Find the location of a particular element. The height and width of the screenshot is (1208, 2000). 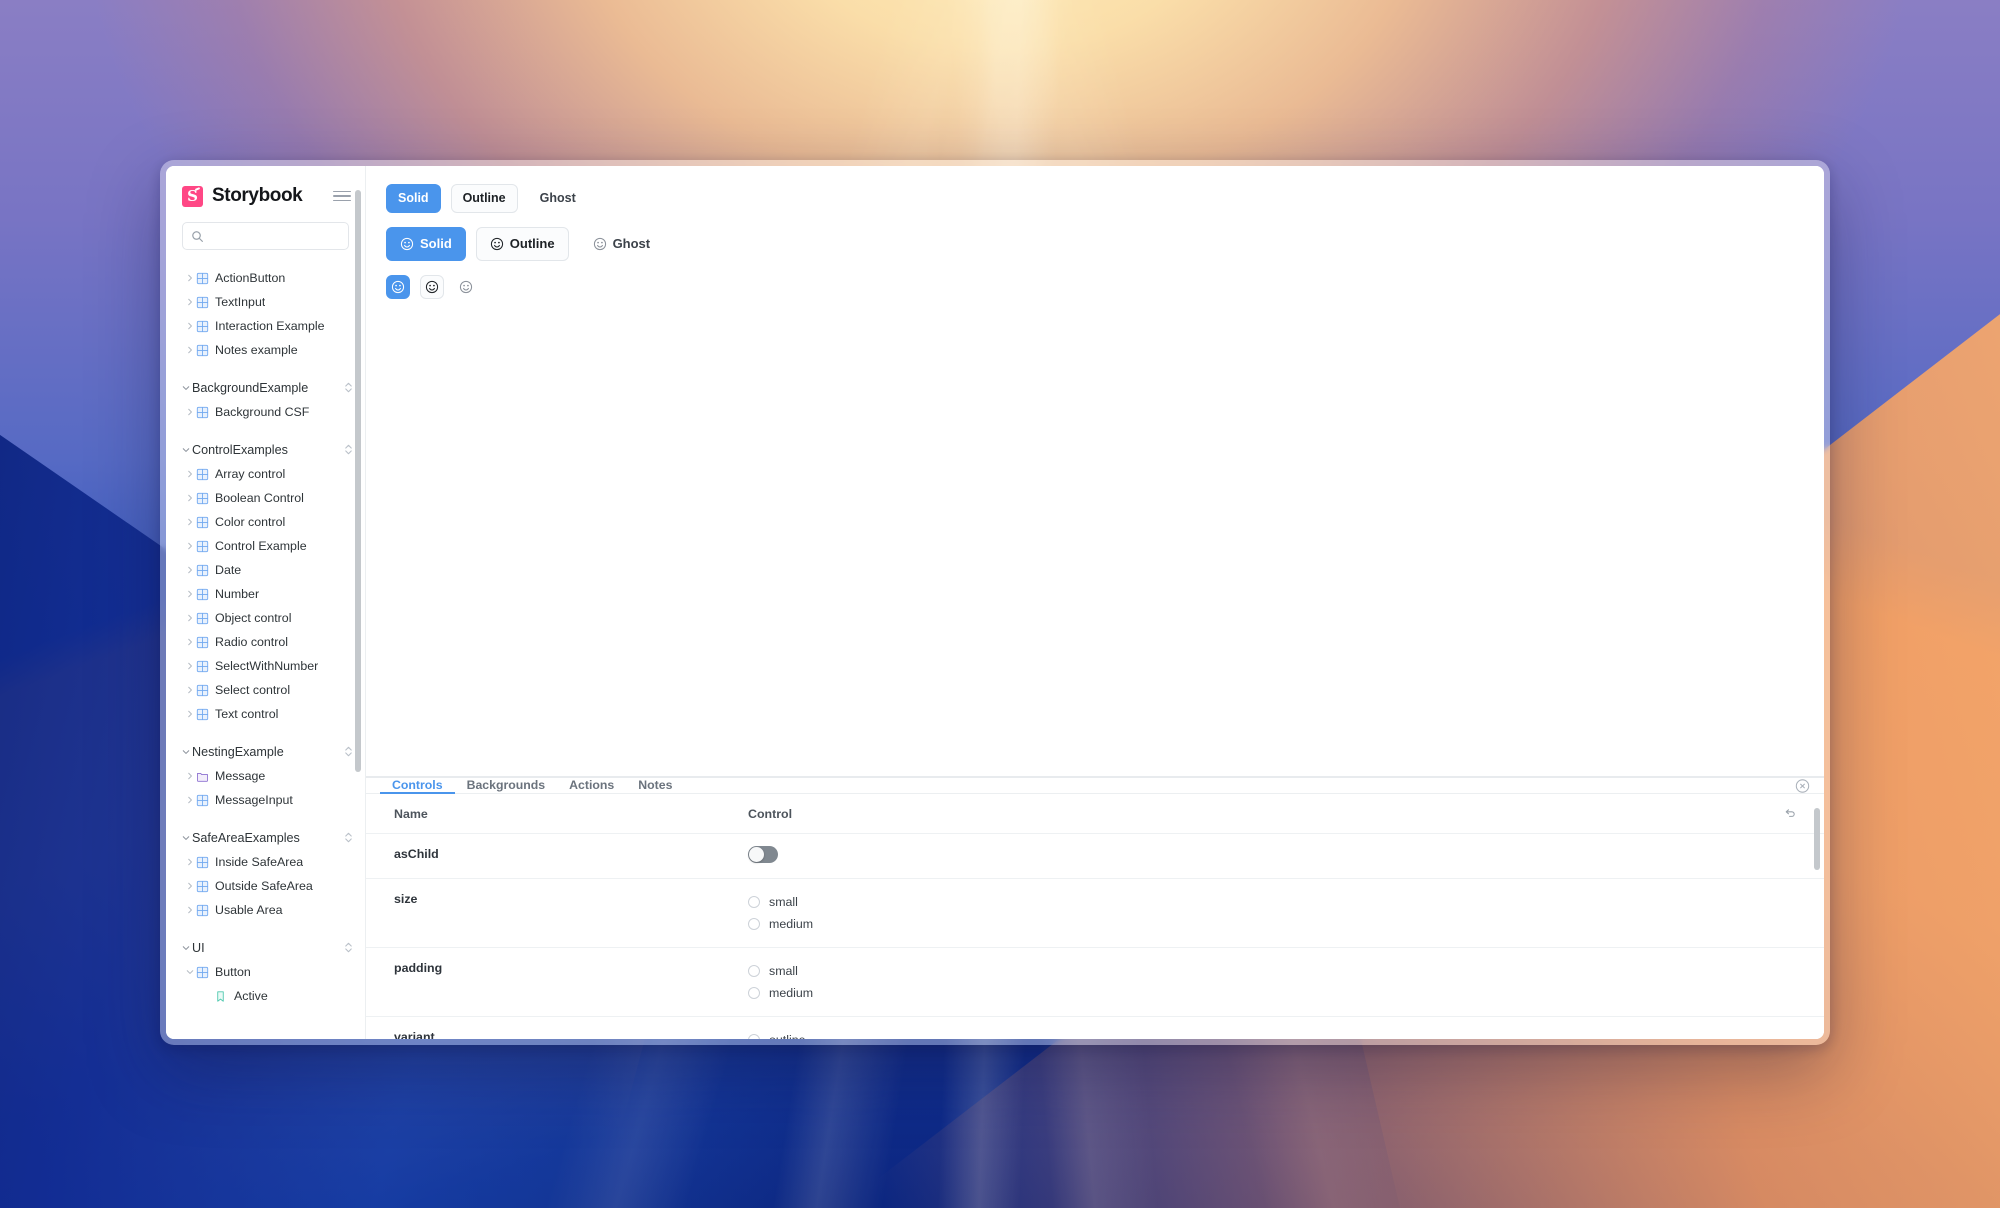

sidebar-item-text-control: Text control is located at coordinates (265, 714).